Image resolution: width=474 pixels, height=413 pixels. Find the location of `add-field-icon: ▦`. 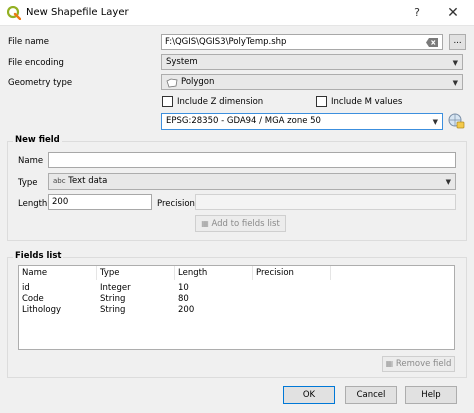

add-field-icon: ▦ is located at coordinates (205, 223).